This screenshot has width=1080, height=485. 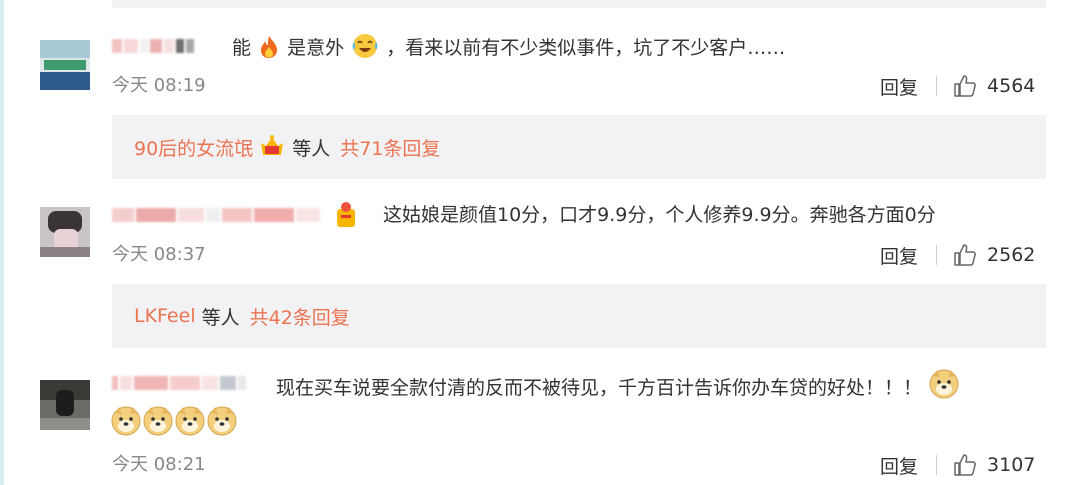 What do you see at coordinates (159, 464) in the screenshot?
I see `comment-time: 今天 08:21` at bounding box center [159, 464].